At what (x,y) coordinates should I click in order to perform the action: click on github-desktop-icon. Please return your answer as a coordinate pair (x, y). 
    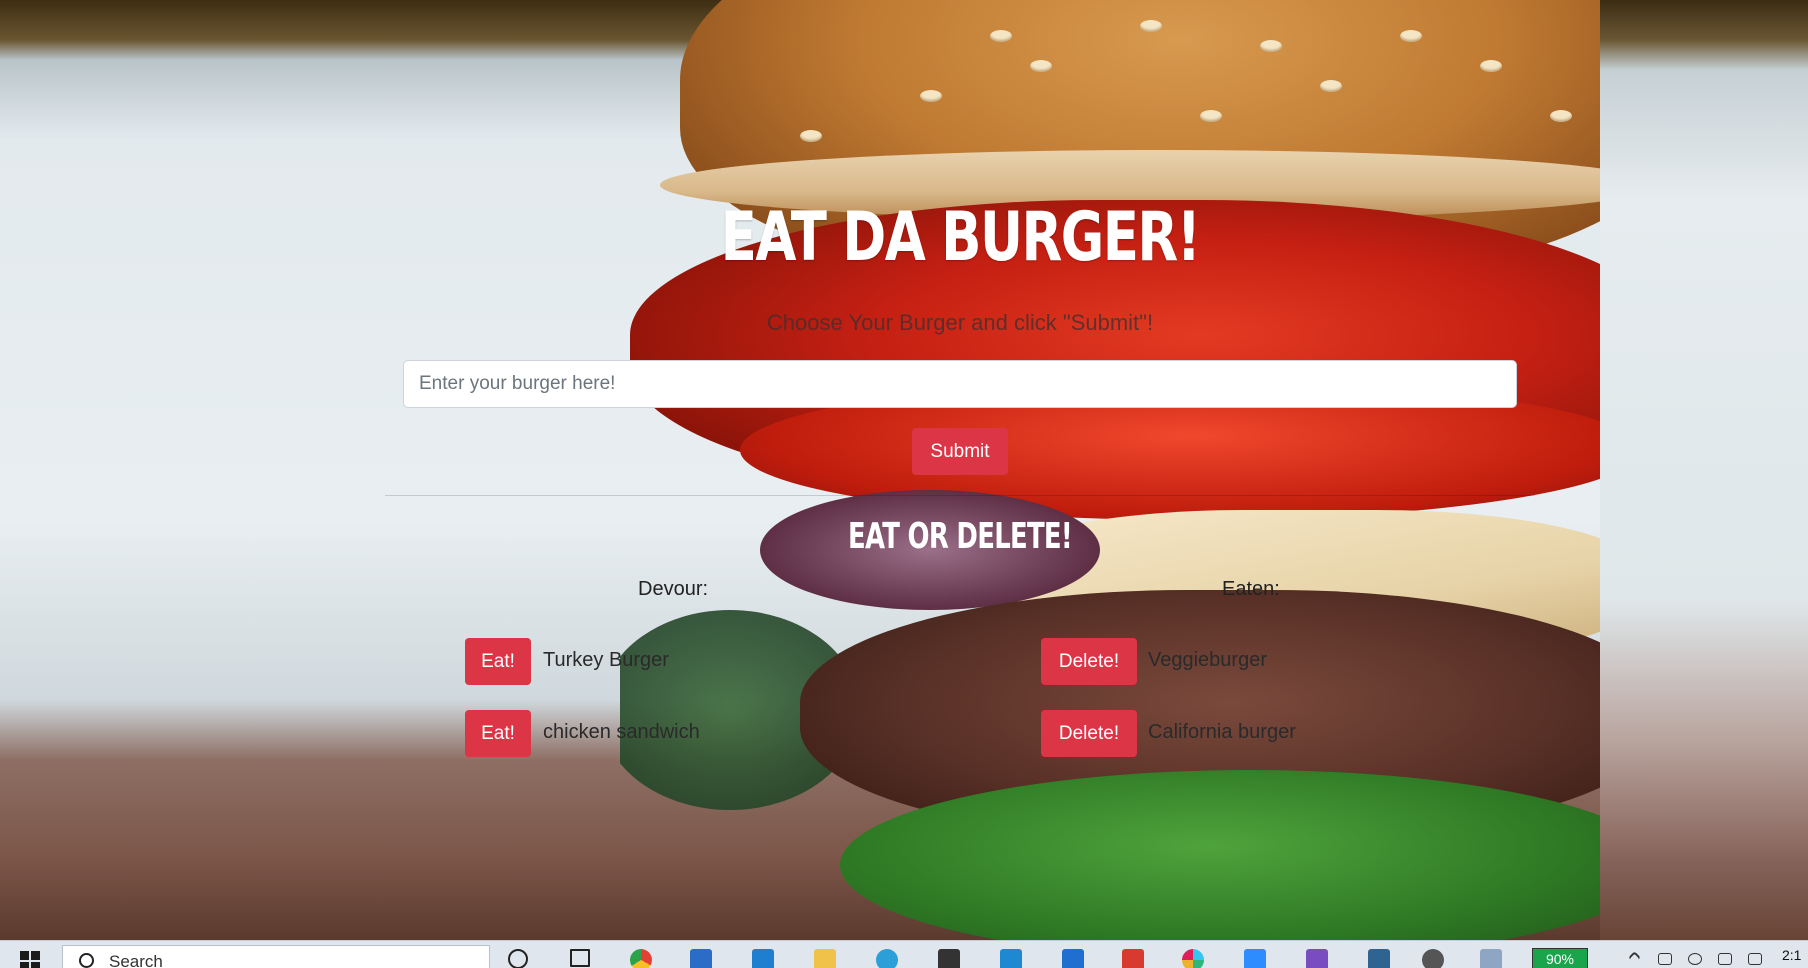
    Looking at the image, I should click on (1317, 958).